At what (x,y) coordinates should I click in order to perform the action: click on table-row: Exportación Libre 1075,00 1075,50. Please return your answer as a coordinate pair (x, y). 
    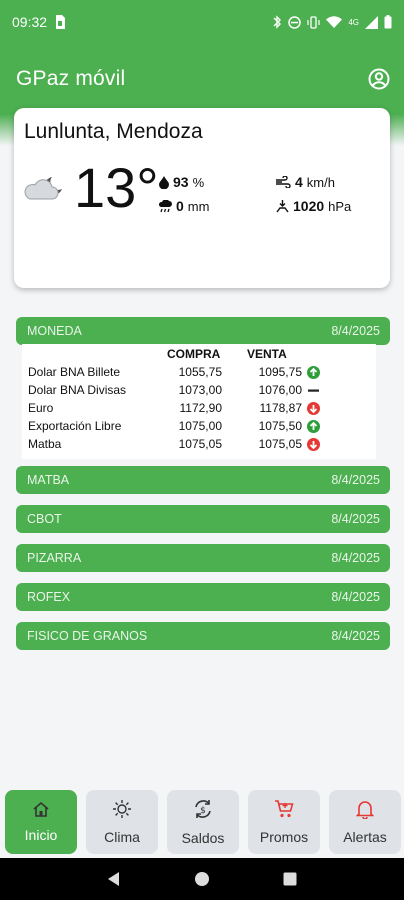
    Looking at the image, I should click on (199, 427).